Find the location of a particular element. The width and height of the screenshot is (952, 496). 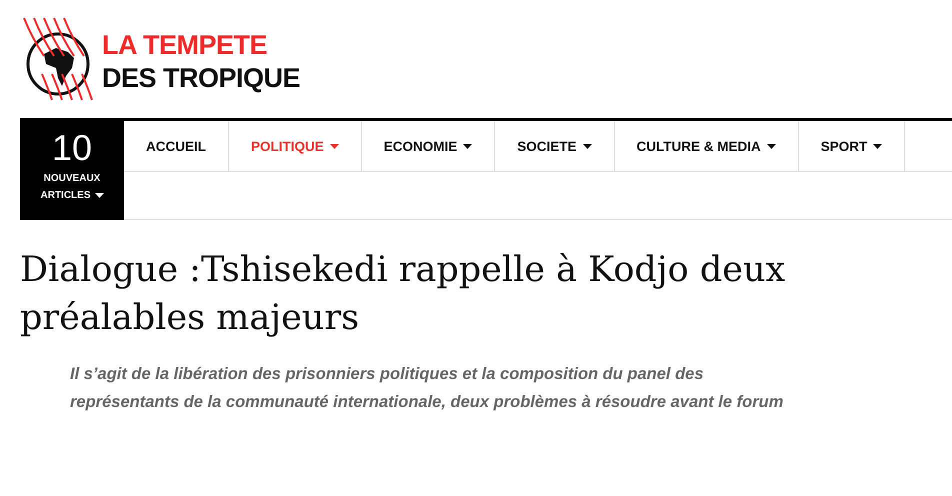

caret-icon is located at coordinates (99, 195).